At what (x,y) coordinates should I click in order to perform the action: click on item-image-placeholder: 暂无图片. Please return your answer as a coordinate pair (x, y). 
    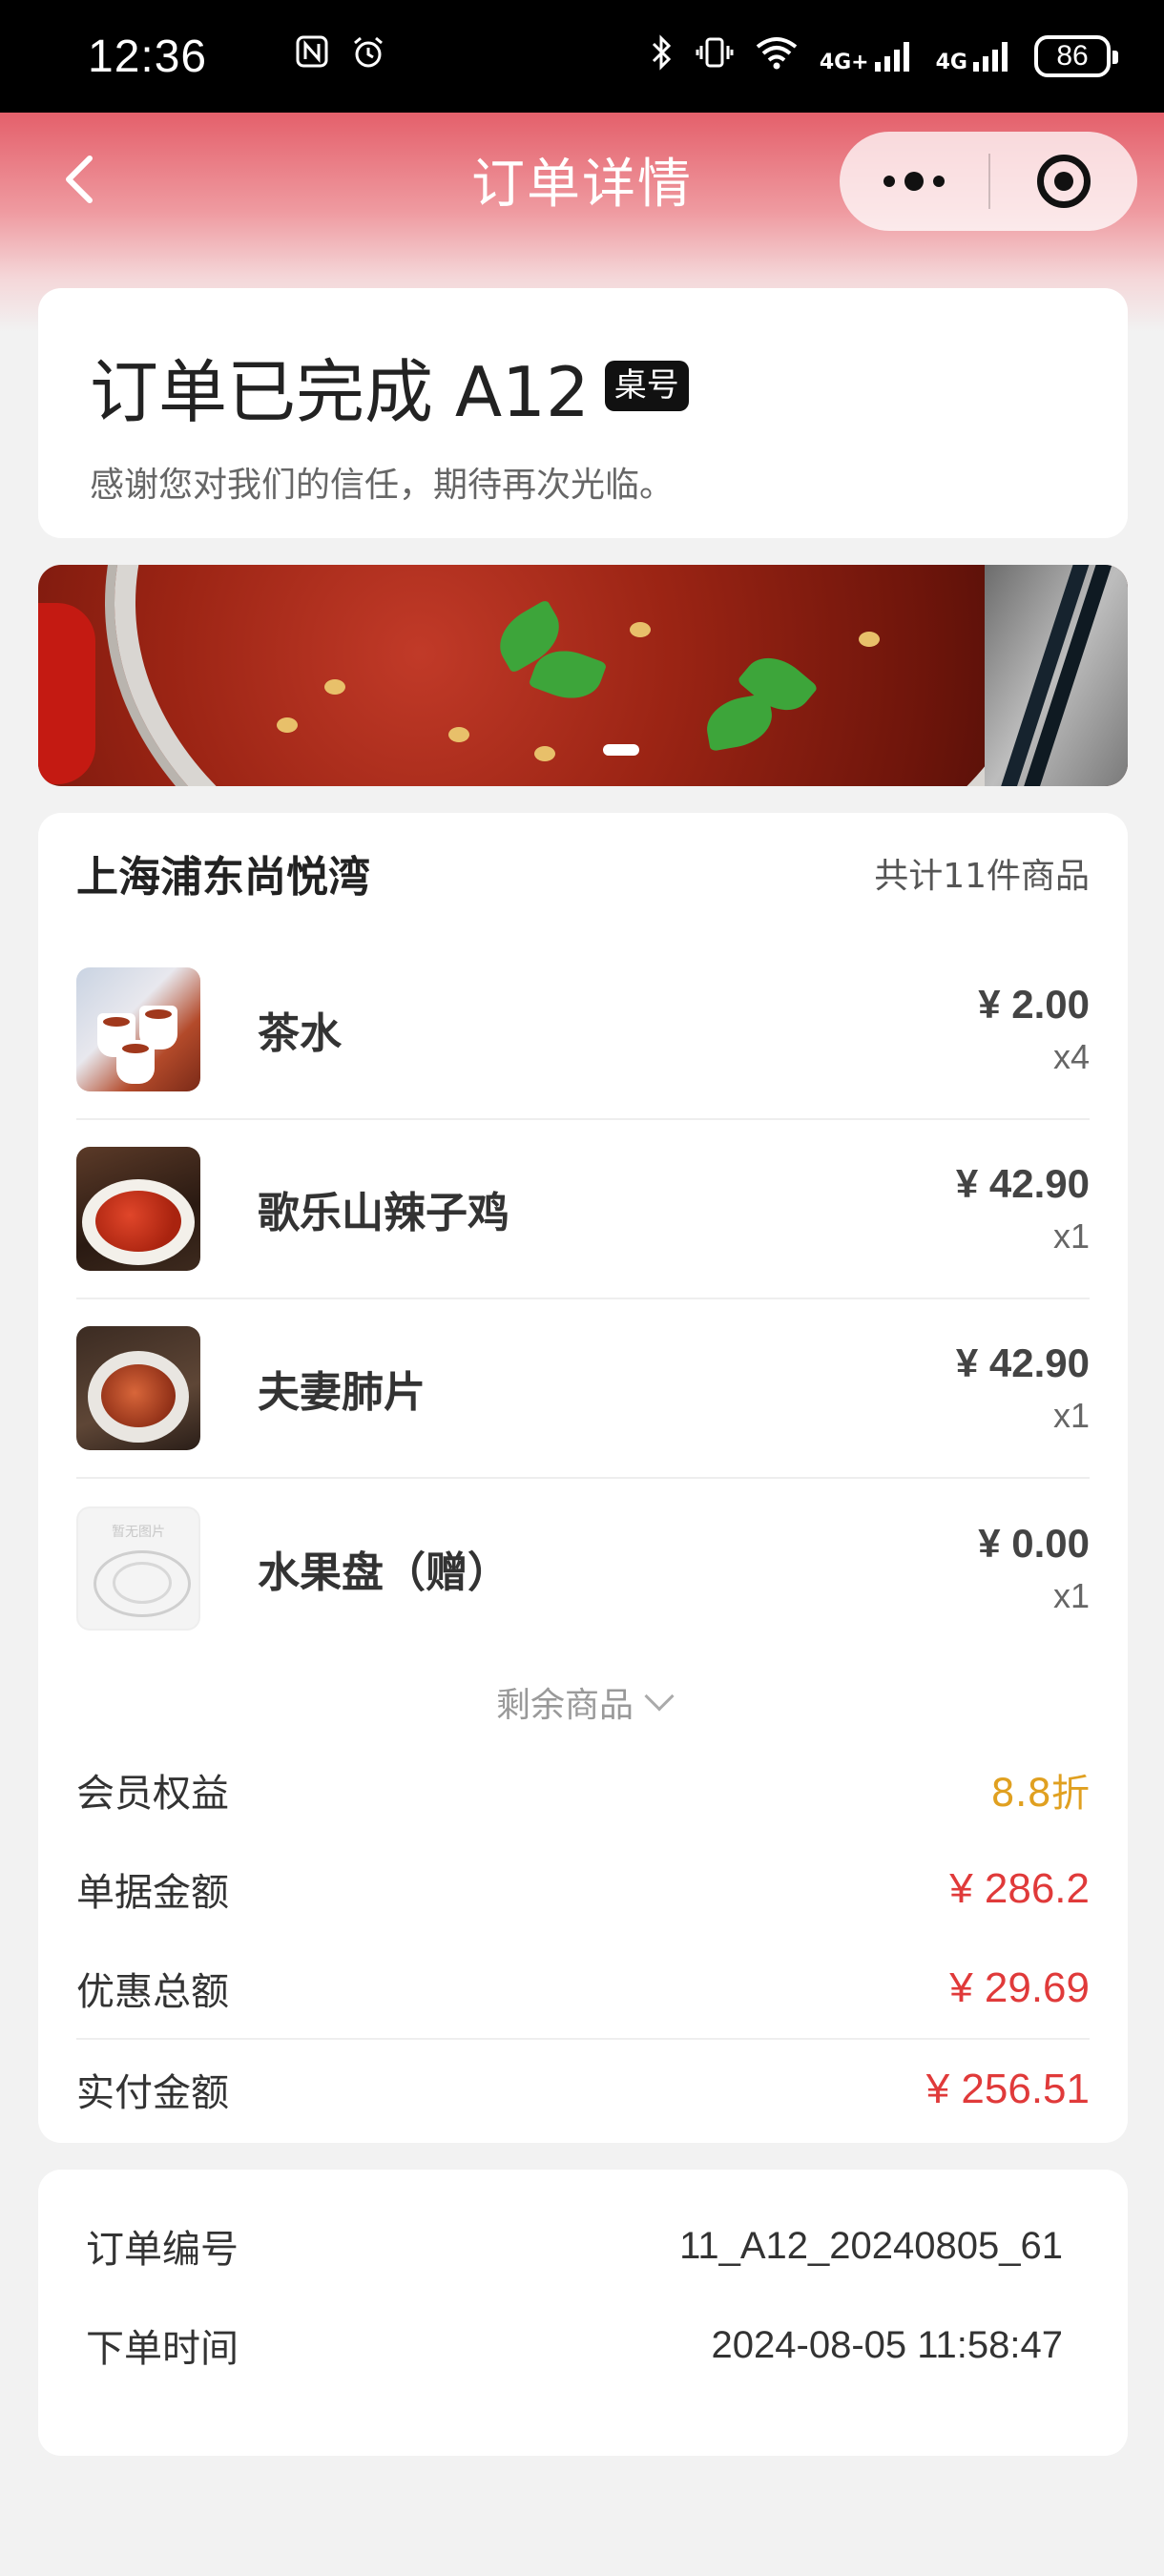
    Looking at the image, I should click on (138, 1568).